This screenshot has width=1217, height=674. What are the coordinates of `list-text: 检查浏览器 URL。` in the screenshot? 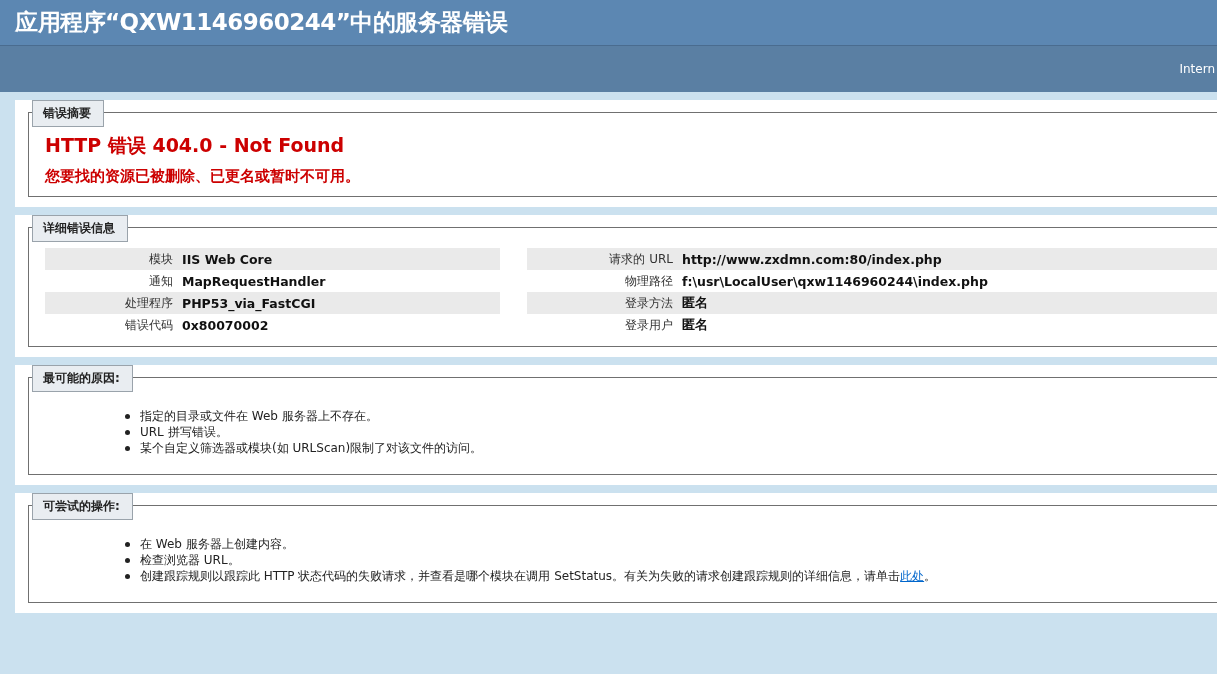 It's located at (190, 560).